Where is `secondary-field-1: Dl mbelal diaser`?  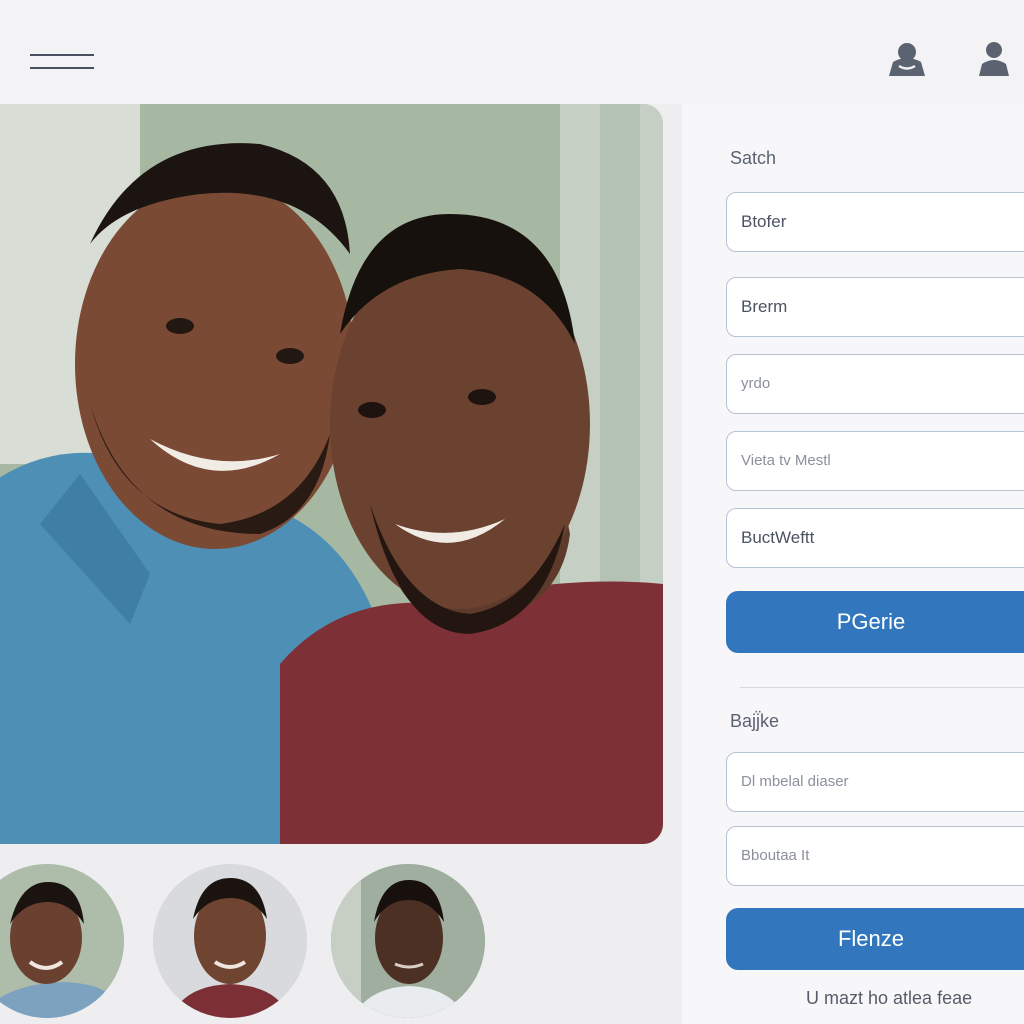 secondary-field-1: Dl mbelal diaser is located at coordinates (875, 782).